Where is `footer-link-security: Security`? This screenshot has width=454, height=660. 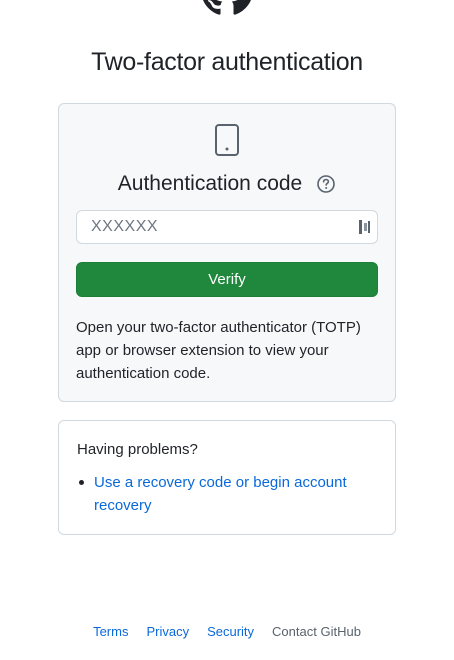 footer-link-security: Security is located at coordinates (230, 631).